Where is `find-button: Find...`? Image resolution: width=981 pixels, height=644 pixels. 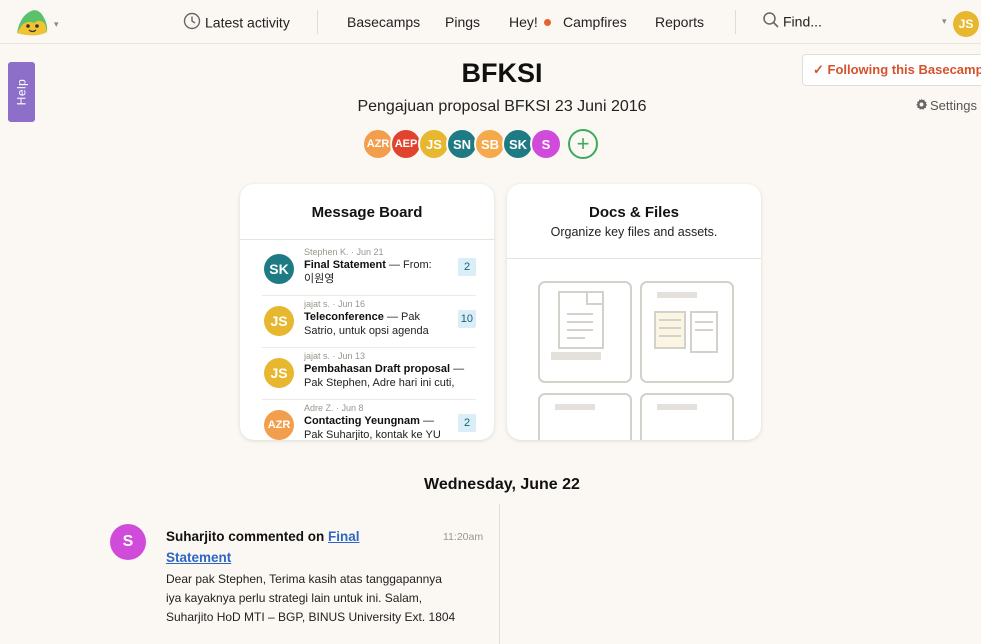 find-button: Find... is located at coordinates (792, 21).